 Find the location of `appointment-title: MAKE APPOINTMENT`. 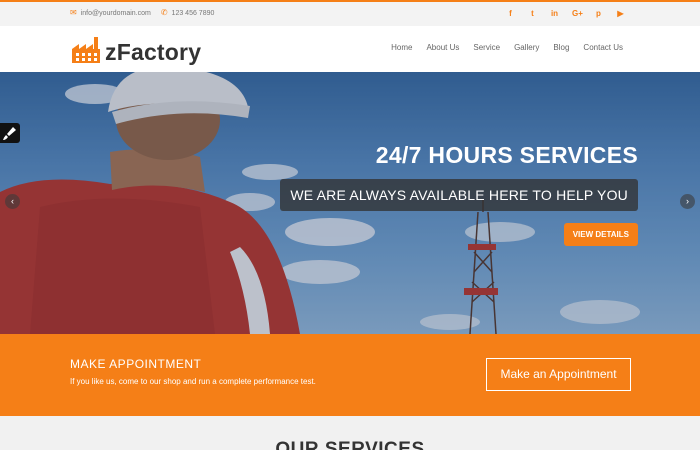

appointment-title: MAKE APPOINTMENT is located at coordinates (136, 364).